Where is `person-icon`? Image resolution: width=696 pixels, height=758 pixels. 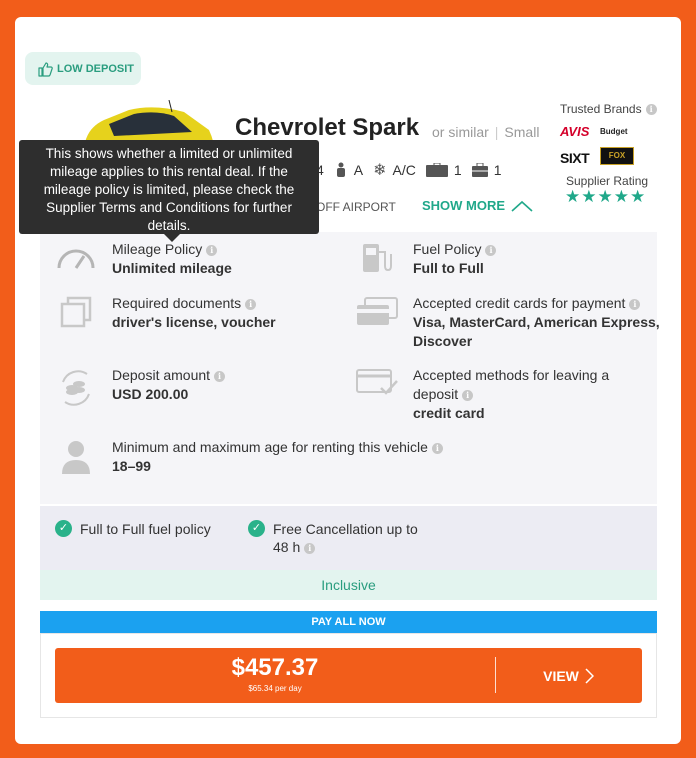 person-icon is located at coordinates (76, 457).